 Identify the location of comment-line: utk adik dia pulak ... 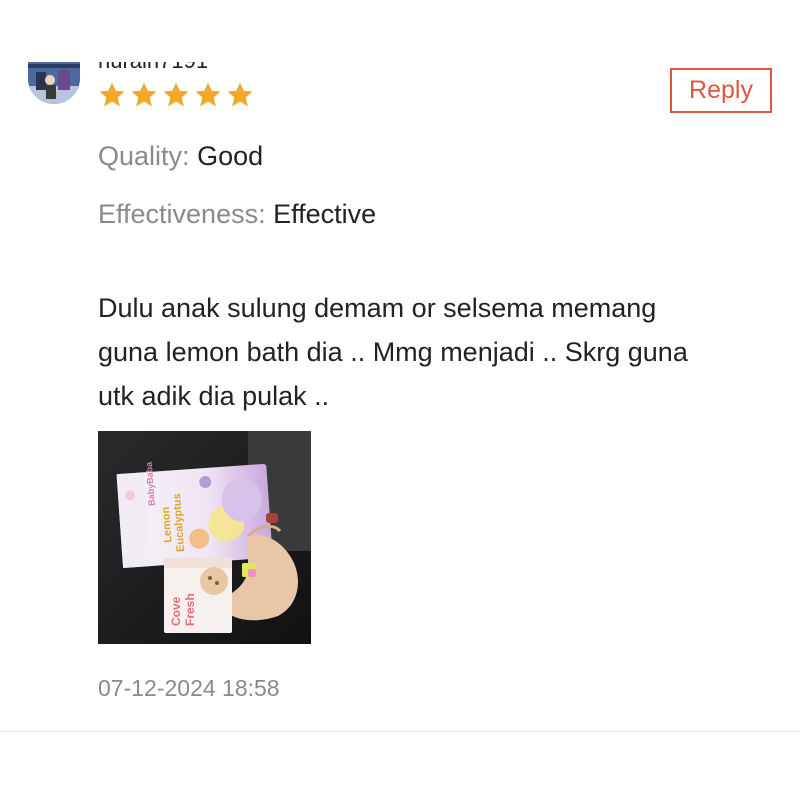
(214, 396).